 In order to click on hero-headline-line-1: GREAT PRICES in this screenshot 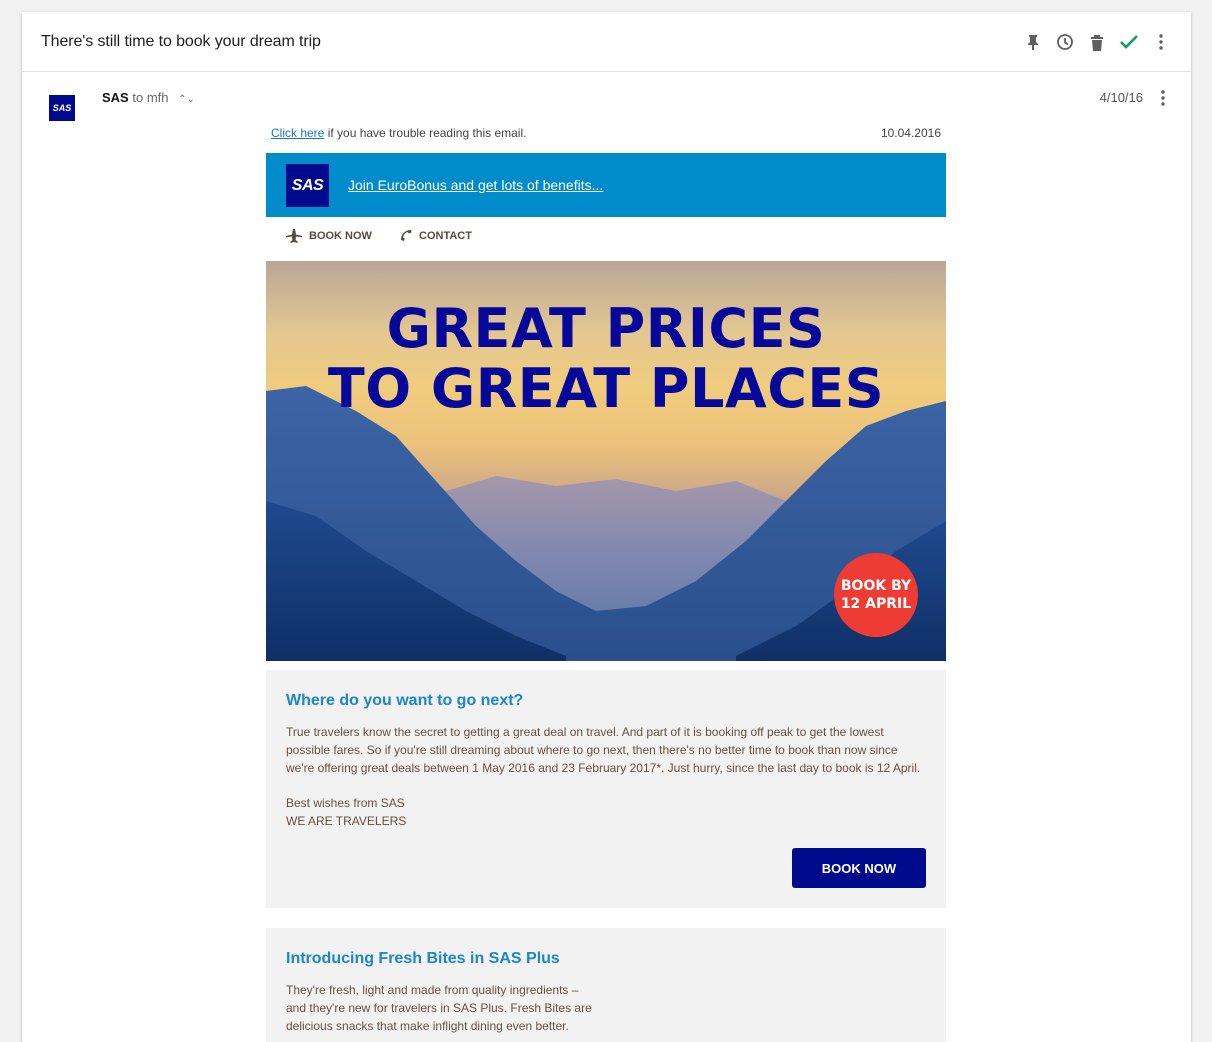, I will do `click(606, 328)`.